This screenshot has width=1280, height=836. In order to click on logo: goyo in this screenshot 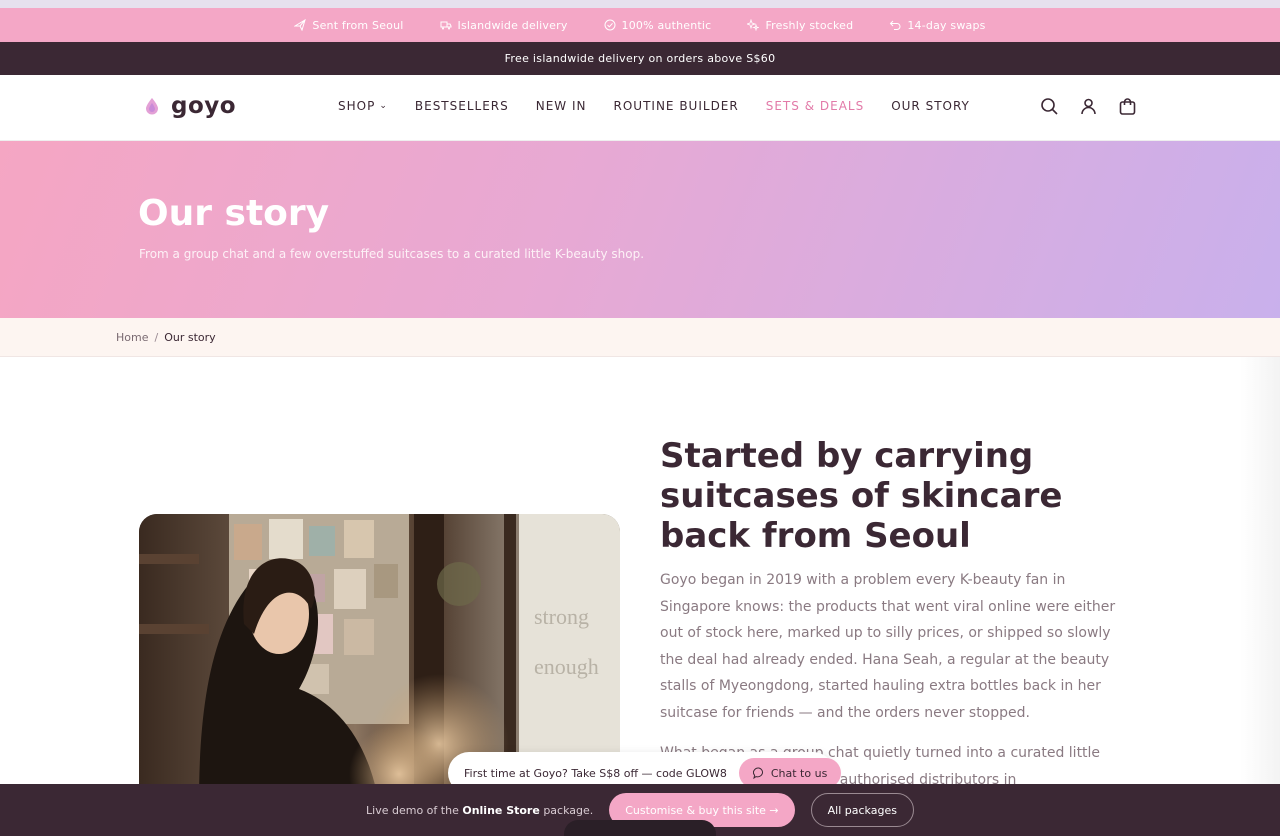, I will do `click(190, 106)`.